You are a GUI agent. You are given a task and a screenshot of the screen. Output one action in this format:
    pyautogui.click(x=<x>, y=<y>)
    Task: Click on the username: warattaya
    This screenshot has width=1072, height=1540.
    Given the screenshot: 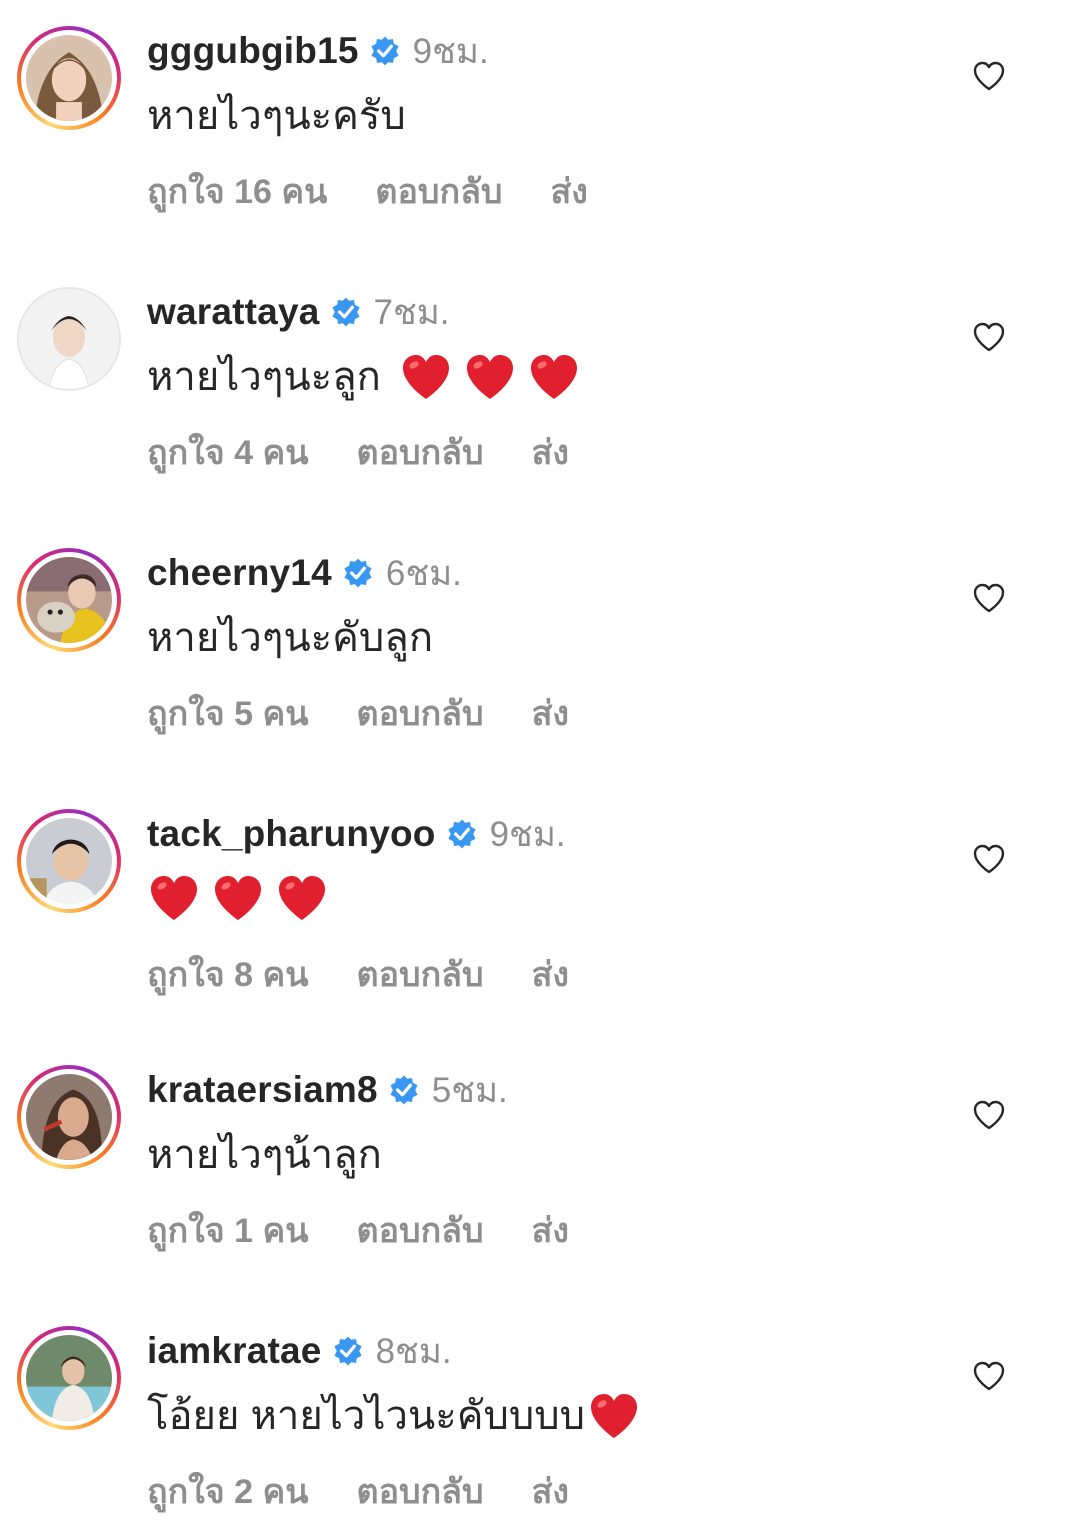 What is the action you would take?
    pyautogui.click(x=233, y=312)
    